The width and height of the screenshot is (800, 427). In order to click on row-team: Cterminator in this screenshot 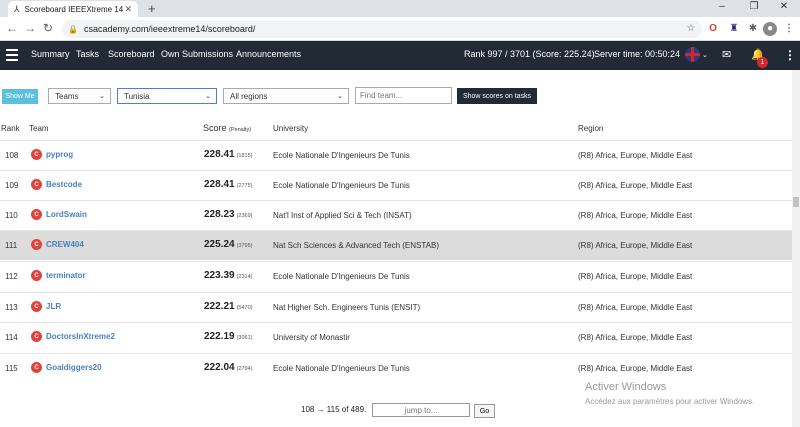, I will do `click(58, 275)`.